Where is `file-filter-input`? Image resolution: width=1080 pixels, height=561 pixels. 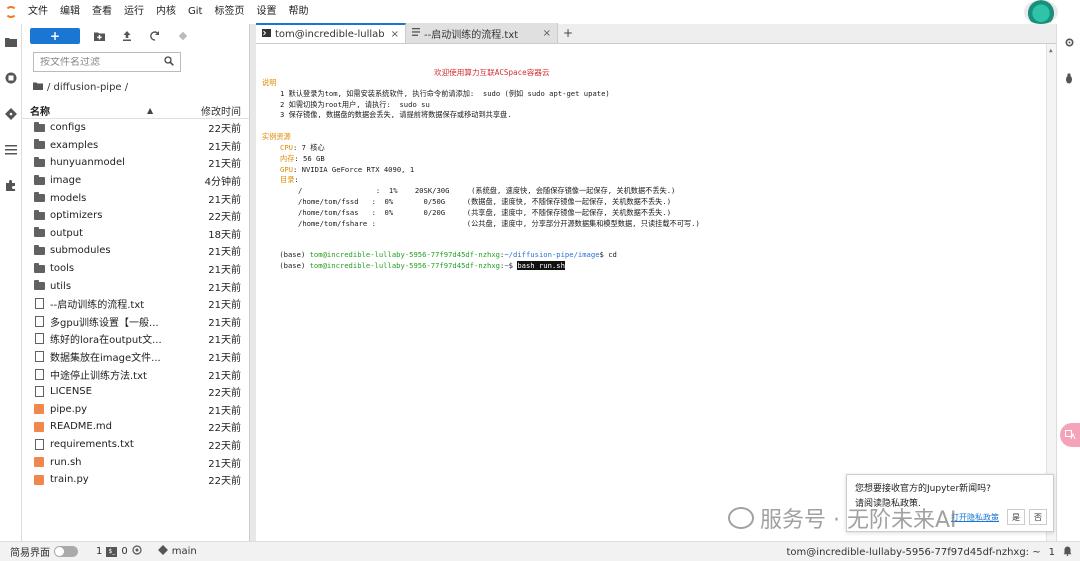
file-filter-input is located at coordinates (102, 62).